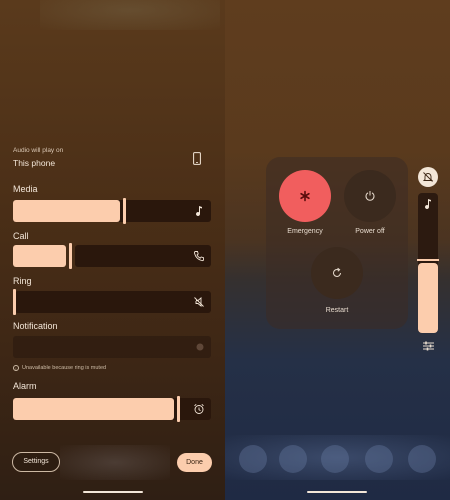 The width and height of the screenshot is (450, 500). I want to click on side-volume-fill, so click(428, 298).